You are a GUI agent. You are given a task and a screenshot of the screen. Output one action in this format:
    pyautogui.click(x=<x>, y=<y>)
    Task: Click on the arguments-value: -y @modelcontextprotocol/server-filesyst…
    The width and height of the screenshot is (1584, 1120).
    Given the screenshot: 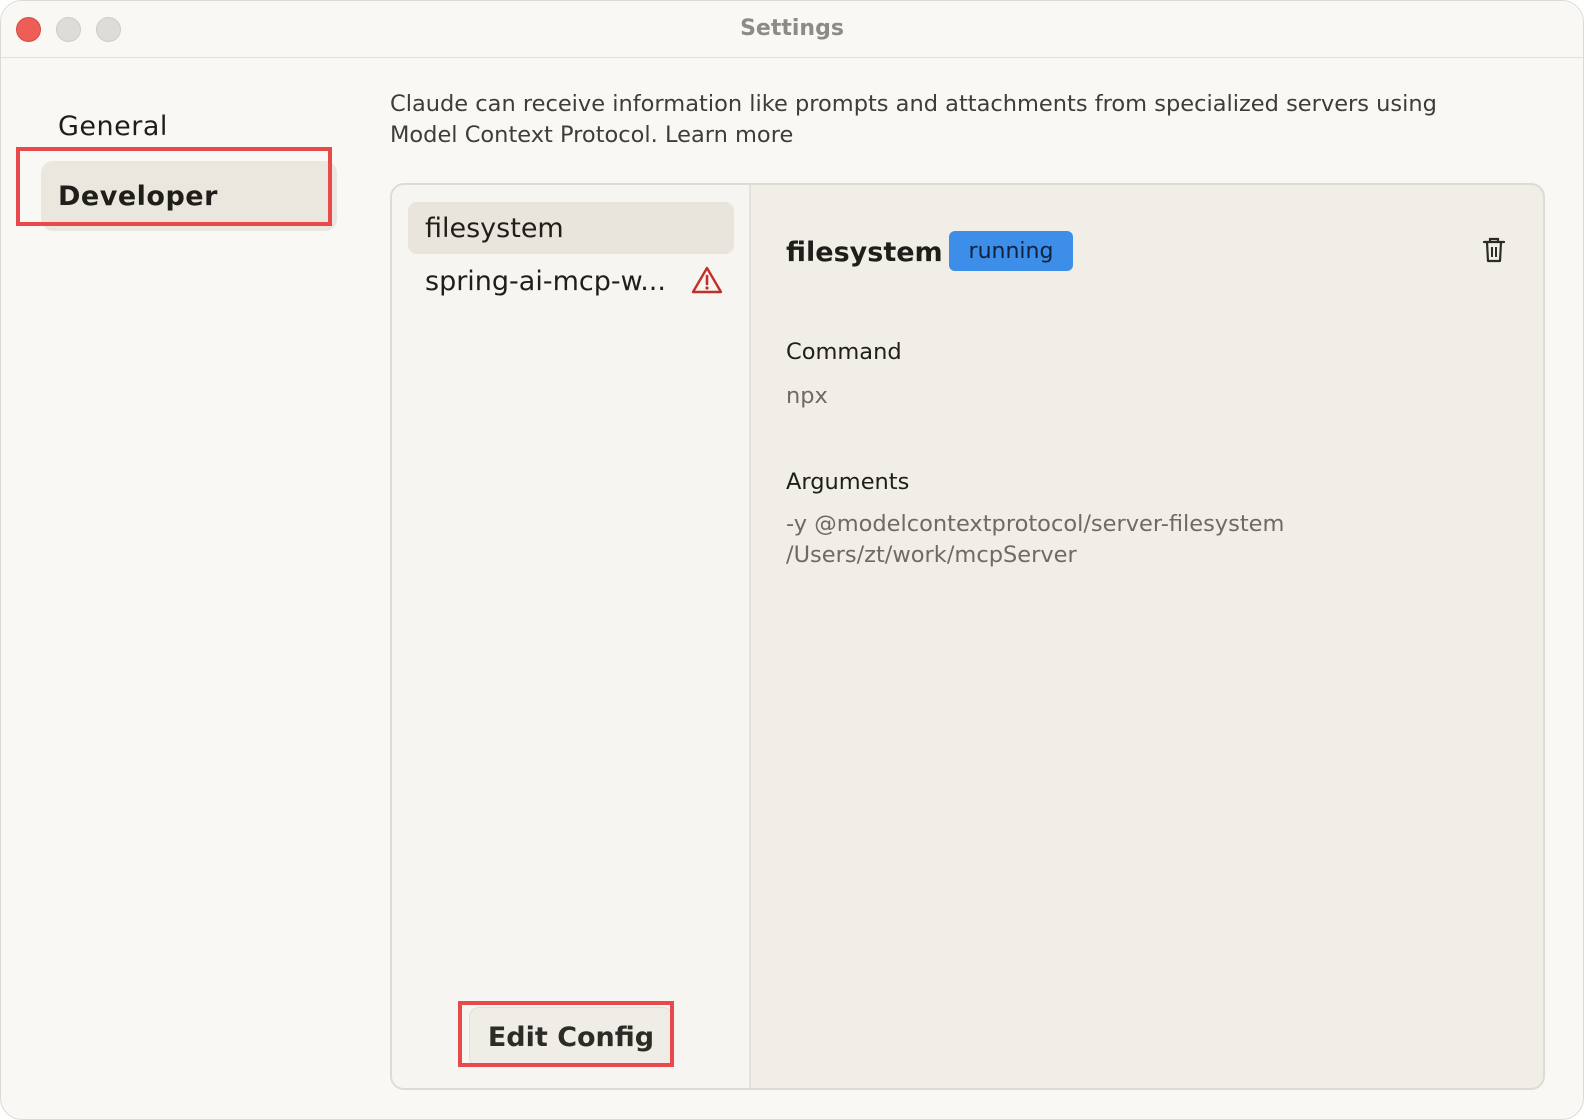 What is the action you would take?
    pyautogui.click(x=1136, y=540)
    